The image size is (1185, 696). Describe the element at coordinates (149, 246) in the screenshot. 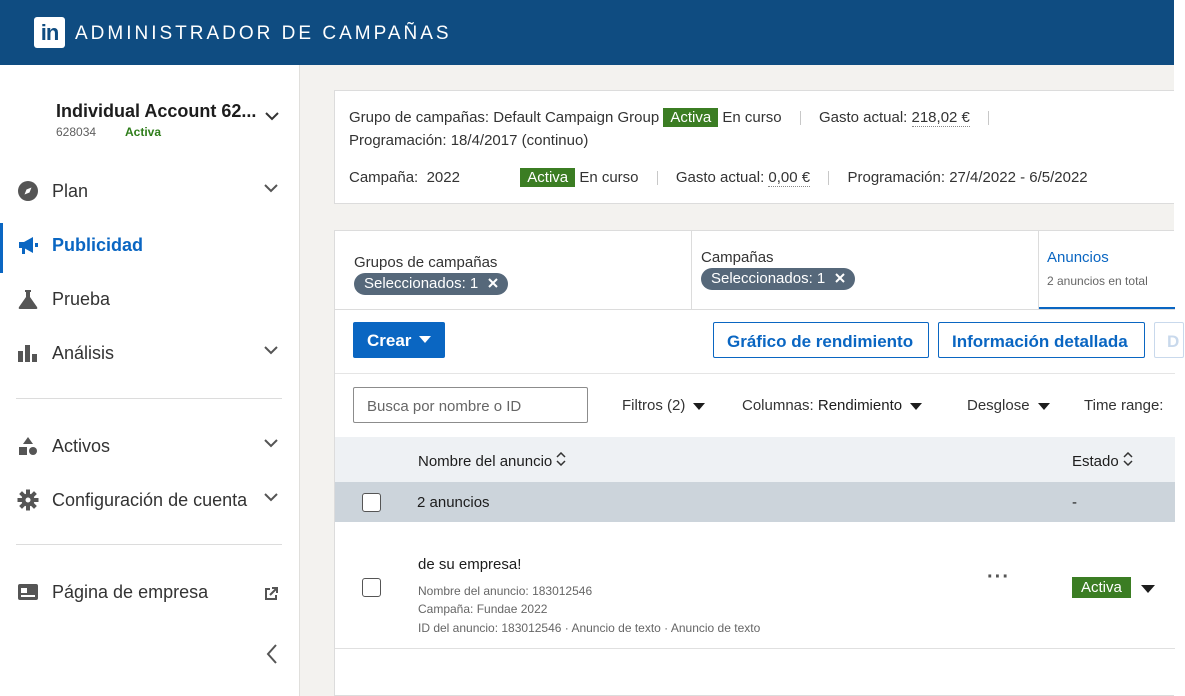

I see `sidebar-item-publicidad: Publicidad` at that location.